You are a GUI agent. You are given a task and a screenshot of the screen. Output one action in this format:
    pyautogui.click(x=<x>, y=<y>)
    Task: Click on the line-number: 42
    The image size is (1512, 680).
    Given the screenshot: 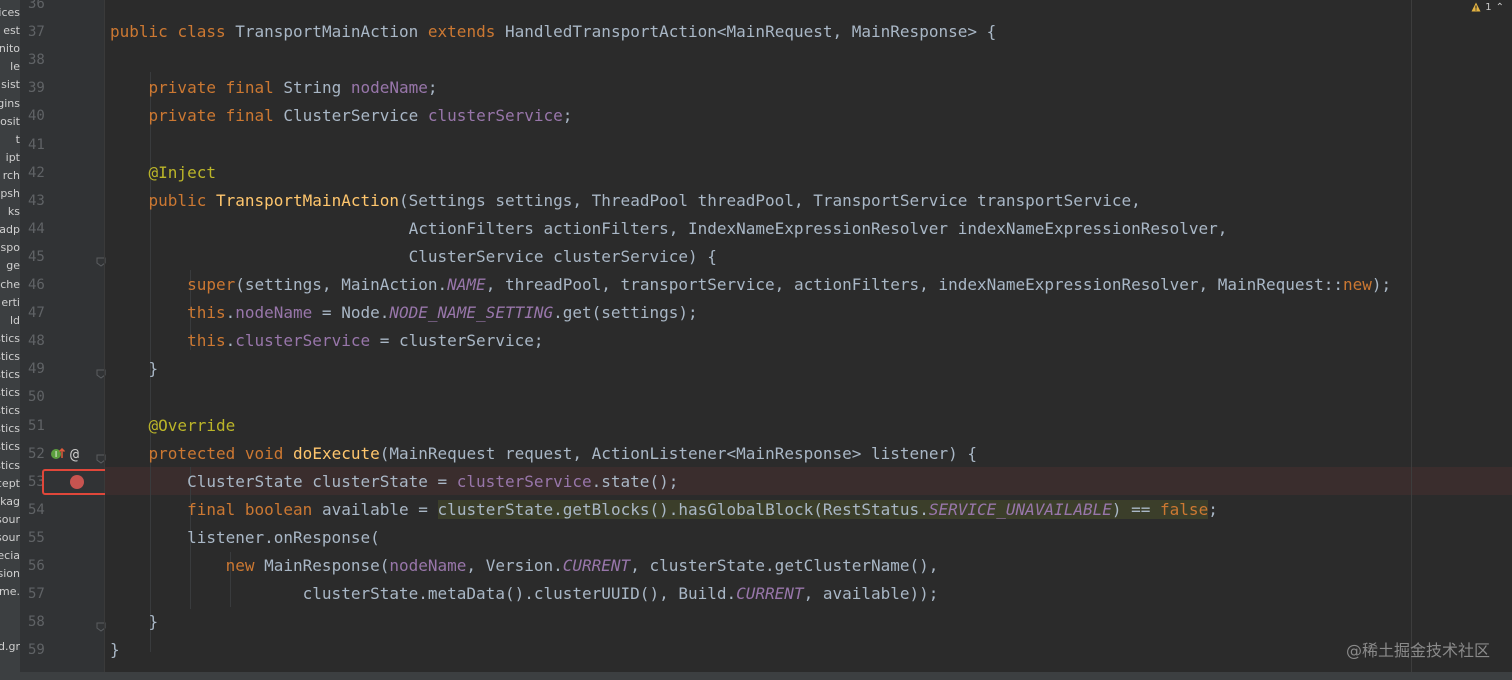 What is the action you would take?
    pyautogui.click(x=42, y=173)
    